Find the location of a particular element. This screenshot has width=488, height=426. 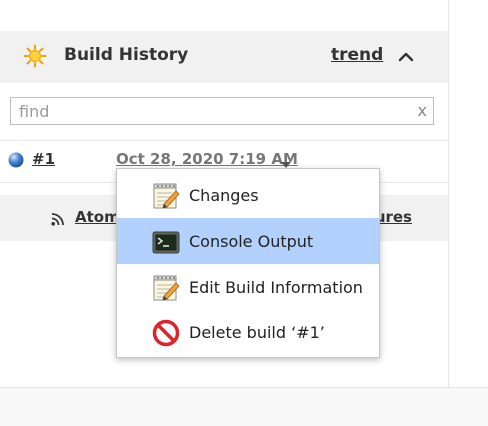

caret-down-icon is located at coordinates (286, 161).